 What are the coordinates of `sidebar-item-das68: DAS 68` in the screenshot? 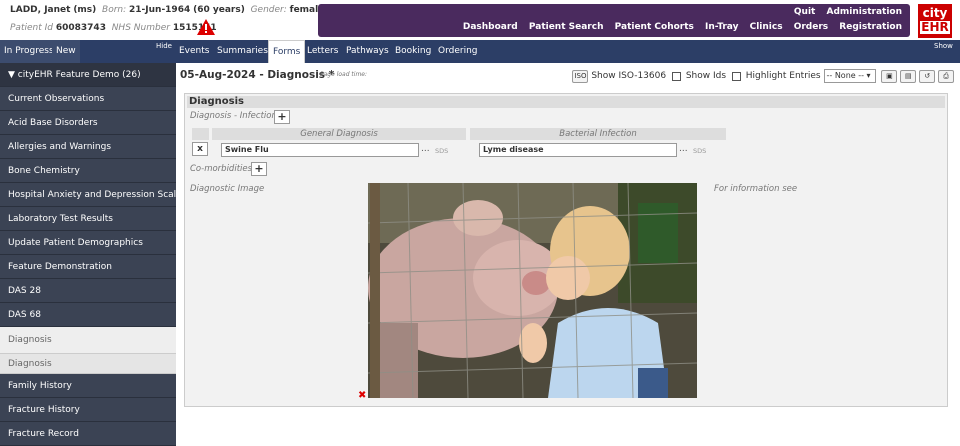 It's located at (88, 315).